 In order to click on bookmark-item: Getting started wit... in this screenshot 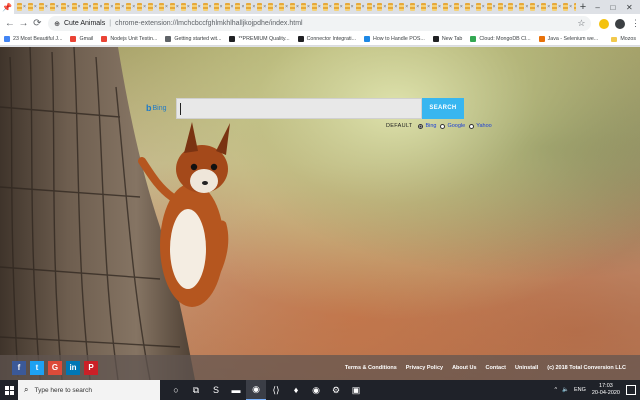, I will do `click(193, 39)`.